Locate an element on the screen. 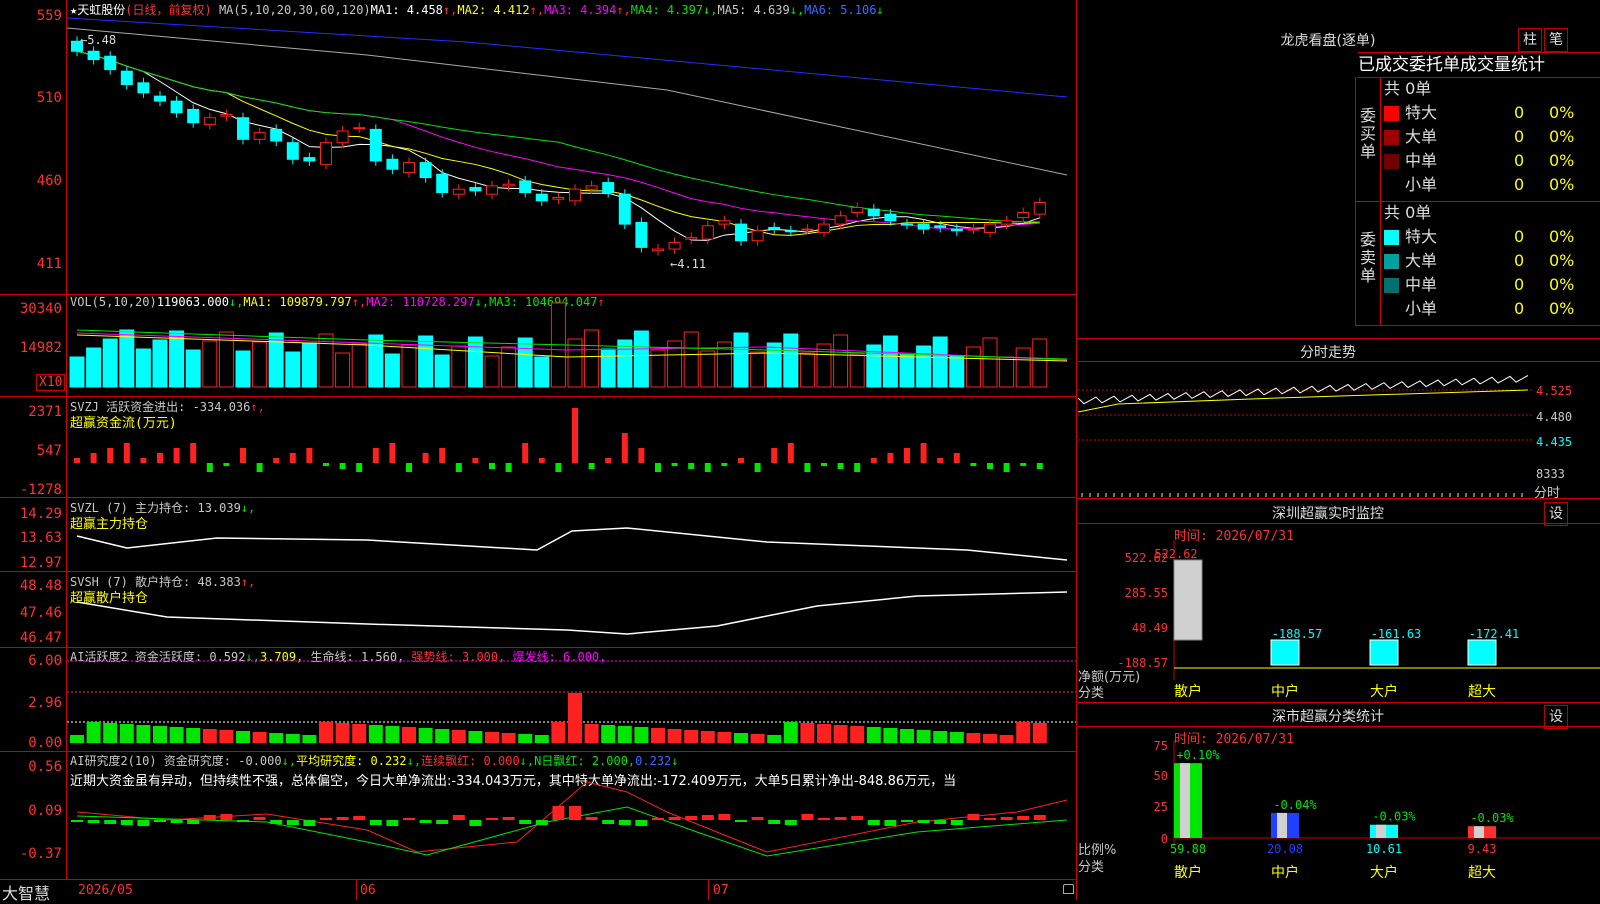  fund-flow-chart is located at coordinates (571, 447).